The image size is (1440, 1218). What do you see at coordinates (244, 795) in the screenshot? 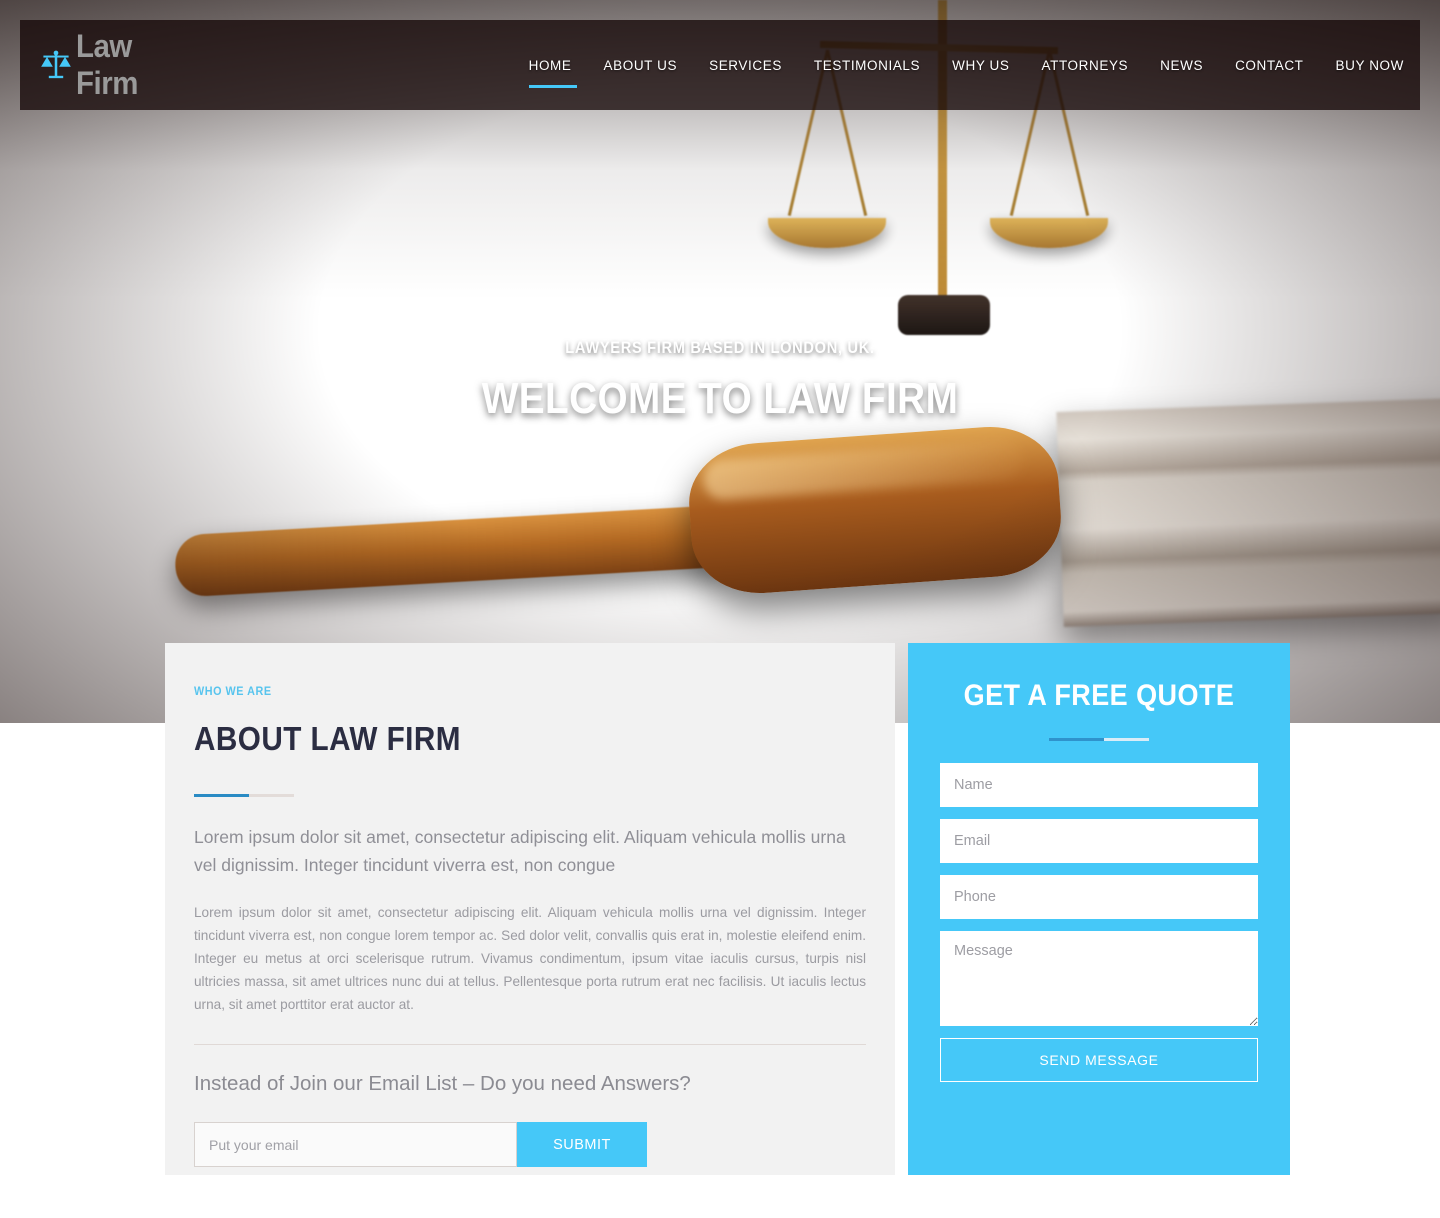
I see `about-divider` at bounding box center [244, 795].